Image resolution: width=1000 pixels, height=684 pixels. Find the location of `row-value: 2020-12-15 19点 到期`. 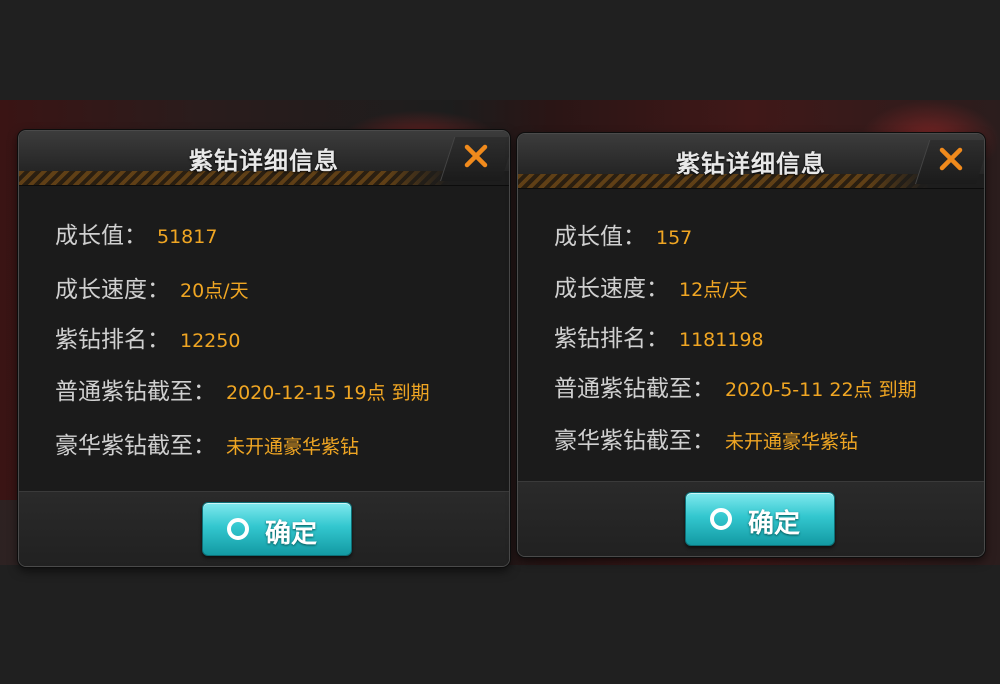

row-value: 2020-12-15 19点 到期 is located at coordinates (328, 393).